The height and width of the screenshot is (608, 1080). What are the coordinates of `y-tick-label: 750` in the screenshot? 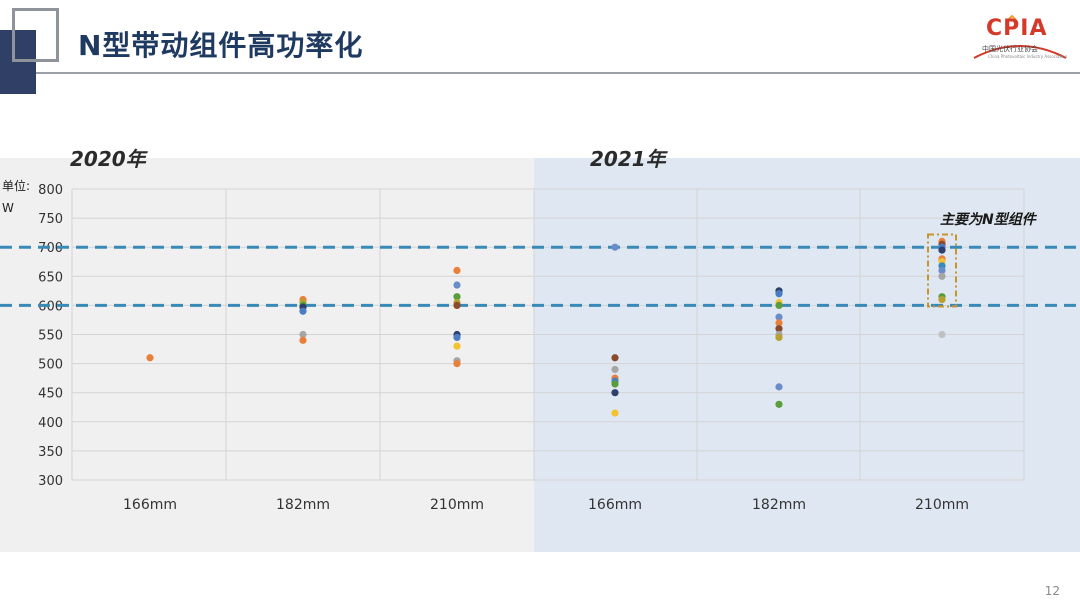 It's located at (50, 219).